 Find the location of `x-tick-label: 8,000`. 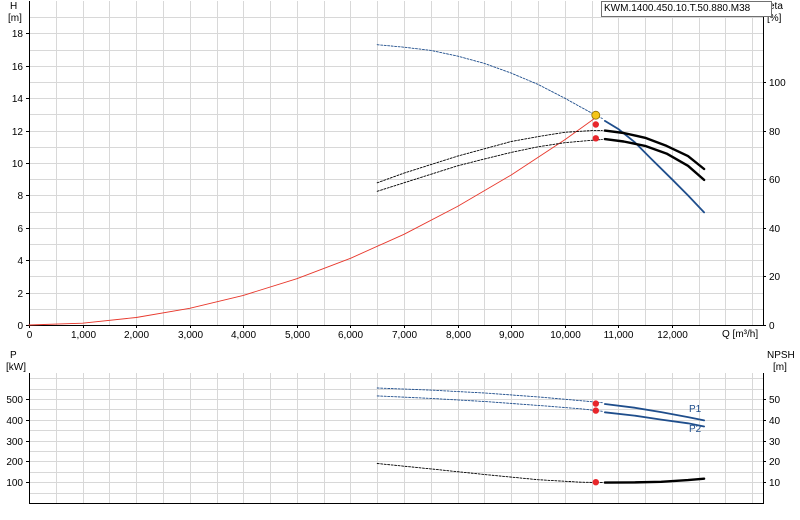

x-tick-label: 8,000 is located at coordinates (458, 335).